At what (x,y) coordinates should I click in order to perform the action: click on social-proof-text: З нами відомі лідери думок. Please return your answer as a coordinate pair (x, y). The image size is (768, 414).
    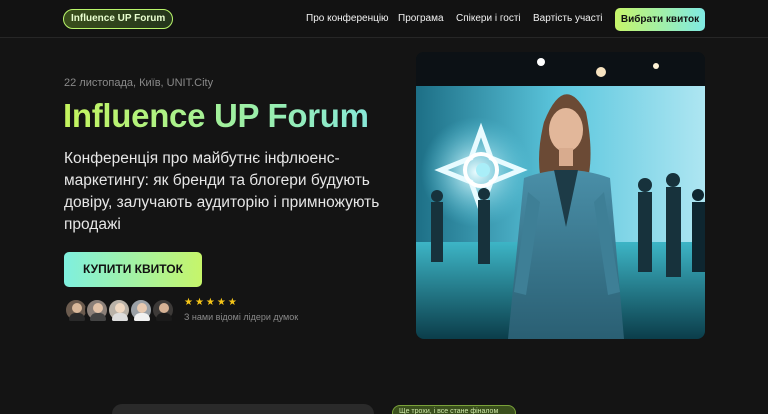
    Looking at the image, I should click on (241, 317).